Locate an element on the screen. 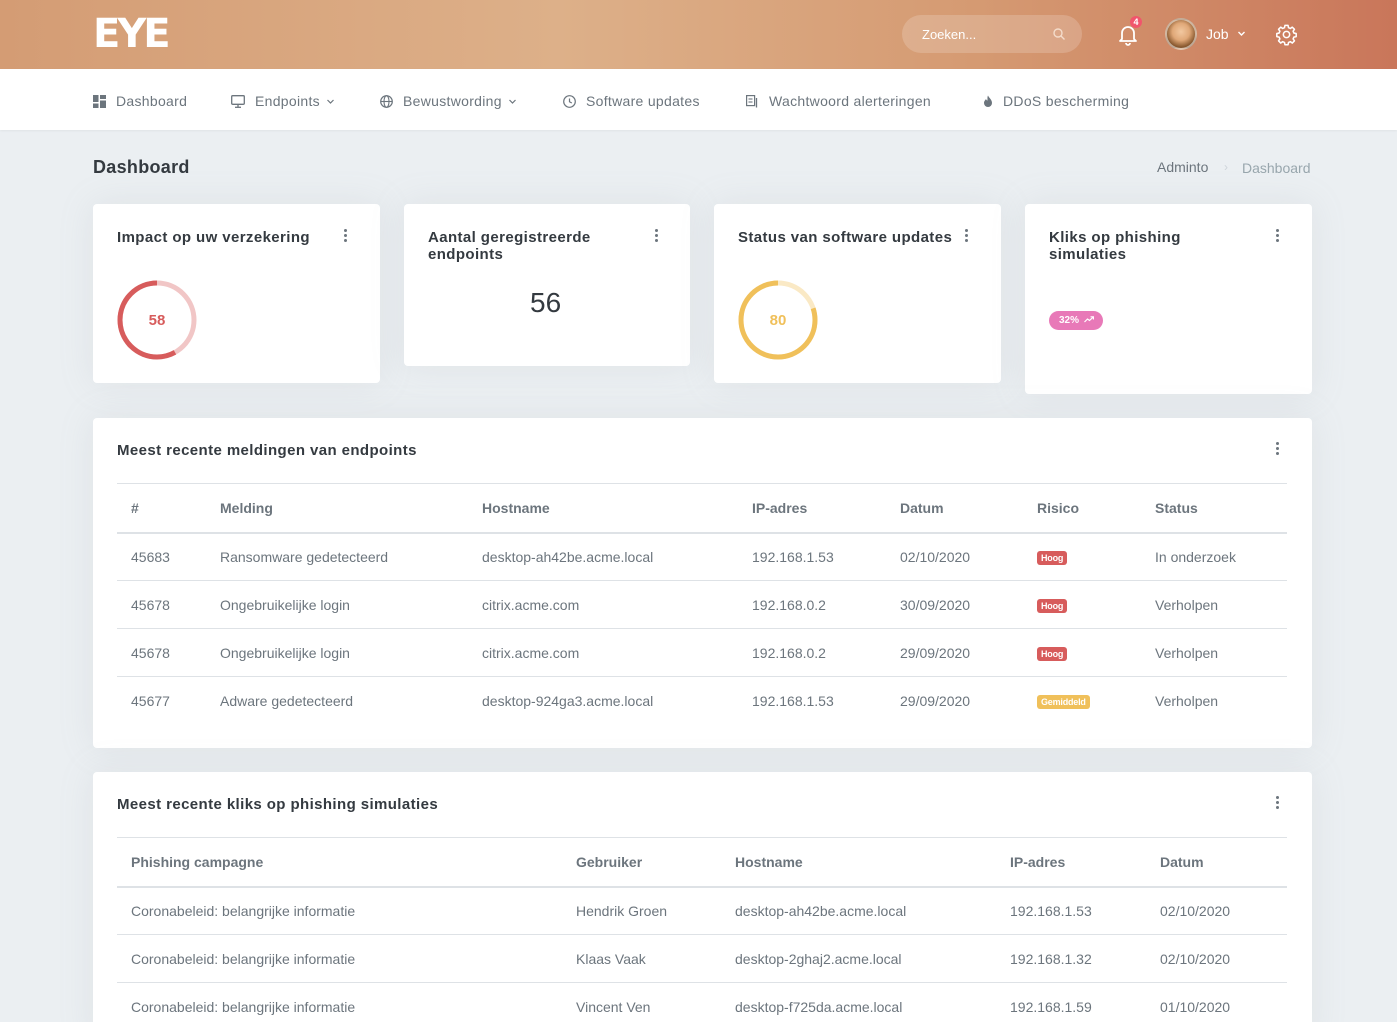 The image size is (1397, 1022). widget-title-line: Aantal geregistreerde is located at coordinates (509, 237).